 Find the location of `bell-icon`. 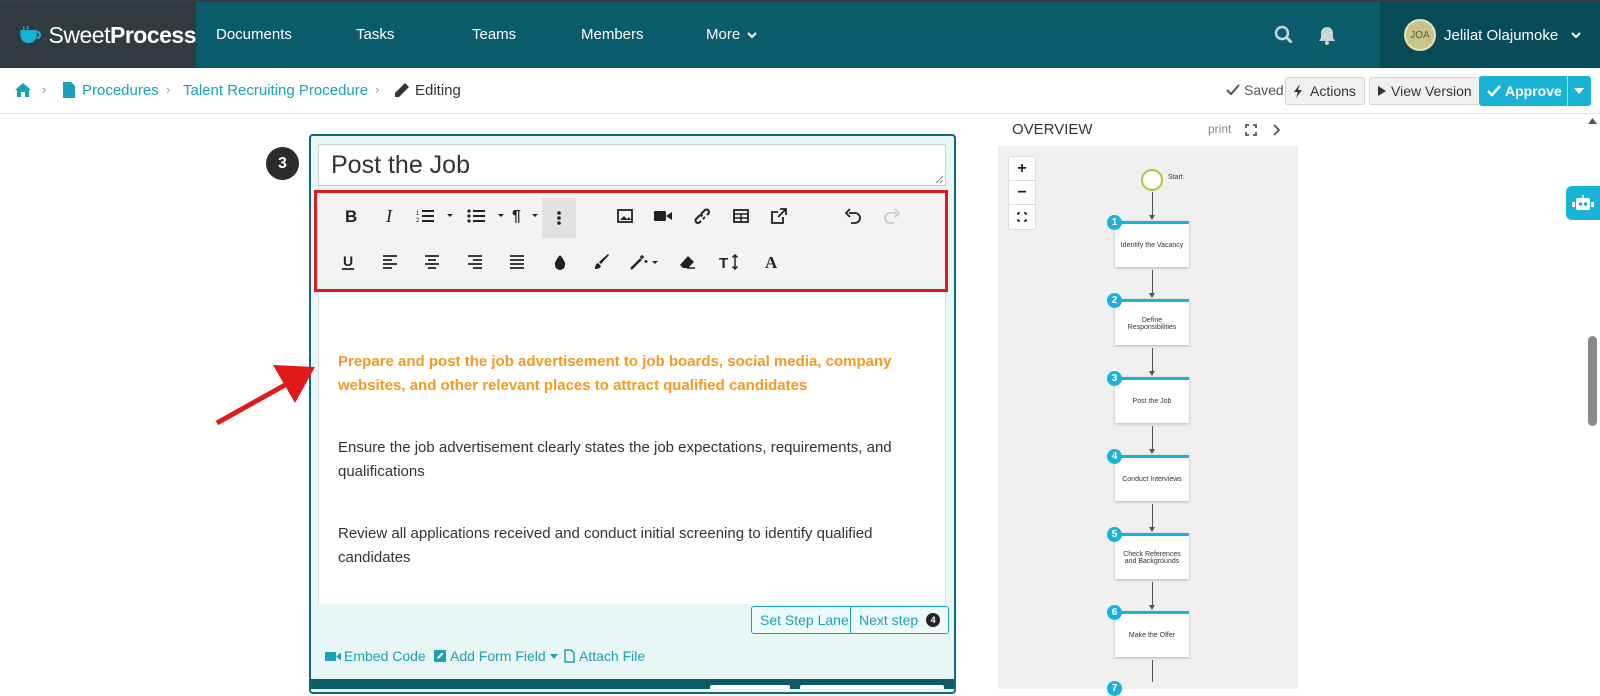

bell-icon is located at coordinates (1327, 36).